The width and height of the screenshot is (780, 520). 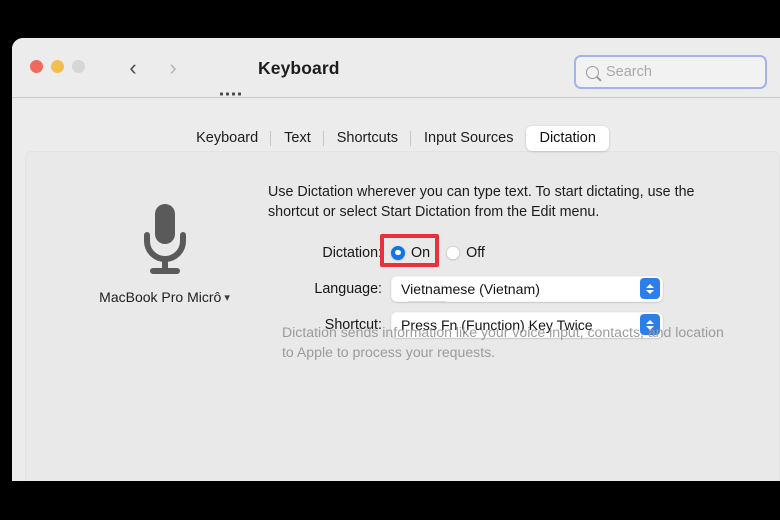 What do you see at coordinates (36, 66) in the screenshot?
I see `close-button` at bounding box center [36, 66].